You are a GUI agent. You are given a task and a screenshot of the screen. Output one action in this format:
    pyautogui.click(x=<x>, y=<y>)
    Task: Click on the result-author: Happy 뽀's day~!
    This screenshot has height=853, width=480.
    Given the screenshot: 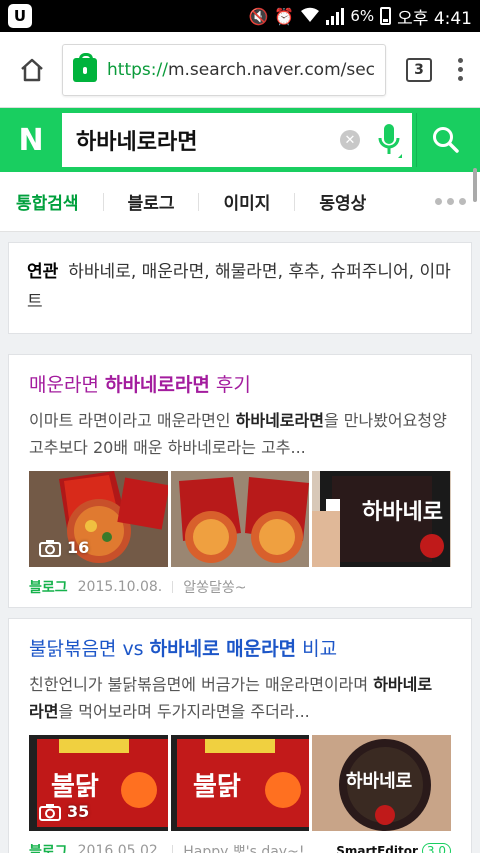 What is the action you would take?
    pyautogui.click(x=243, y=847)
    